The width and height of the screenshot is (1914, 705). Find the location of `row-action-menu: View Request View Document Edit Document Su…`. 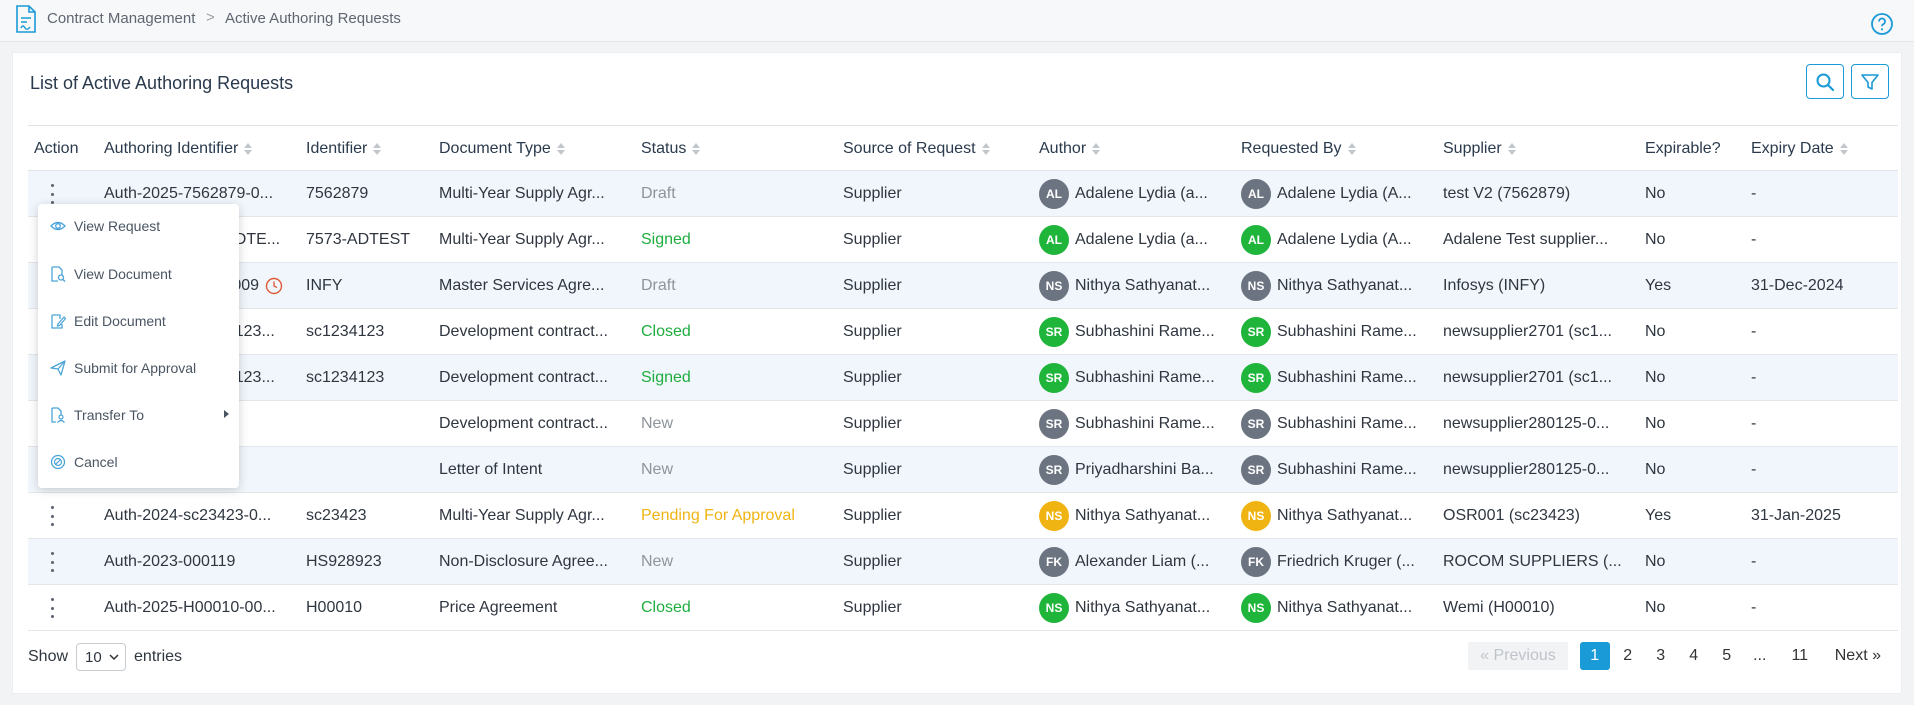

row-action-menu: View Request View Document Edit Document Su… is located at coordinates (138, 346).